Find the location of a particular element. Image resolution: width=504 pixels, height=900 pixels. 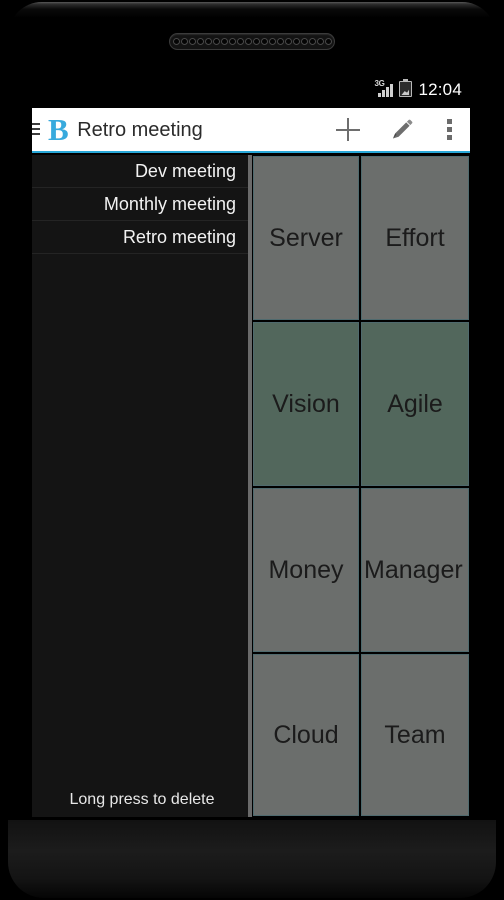

hamburger-menu-icon is located at coordinates (36, 129).